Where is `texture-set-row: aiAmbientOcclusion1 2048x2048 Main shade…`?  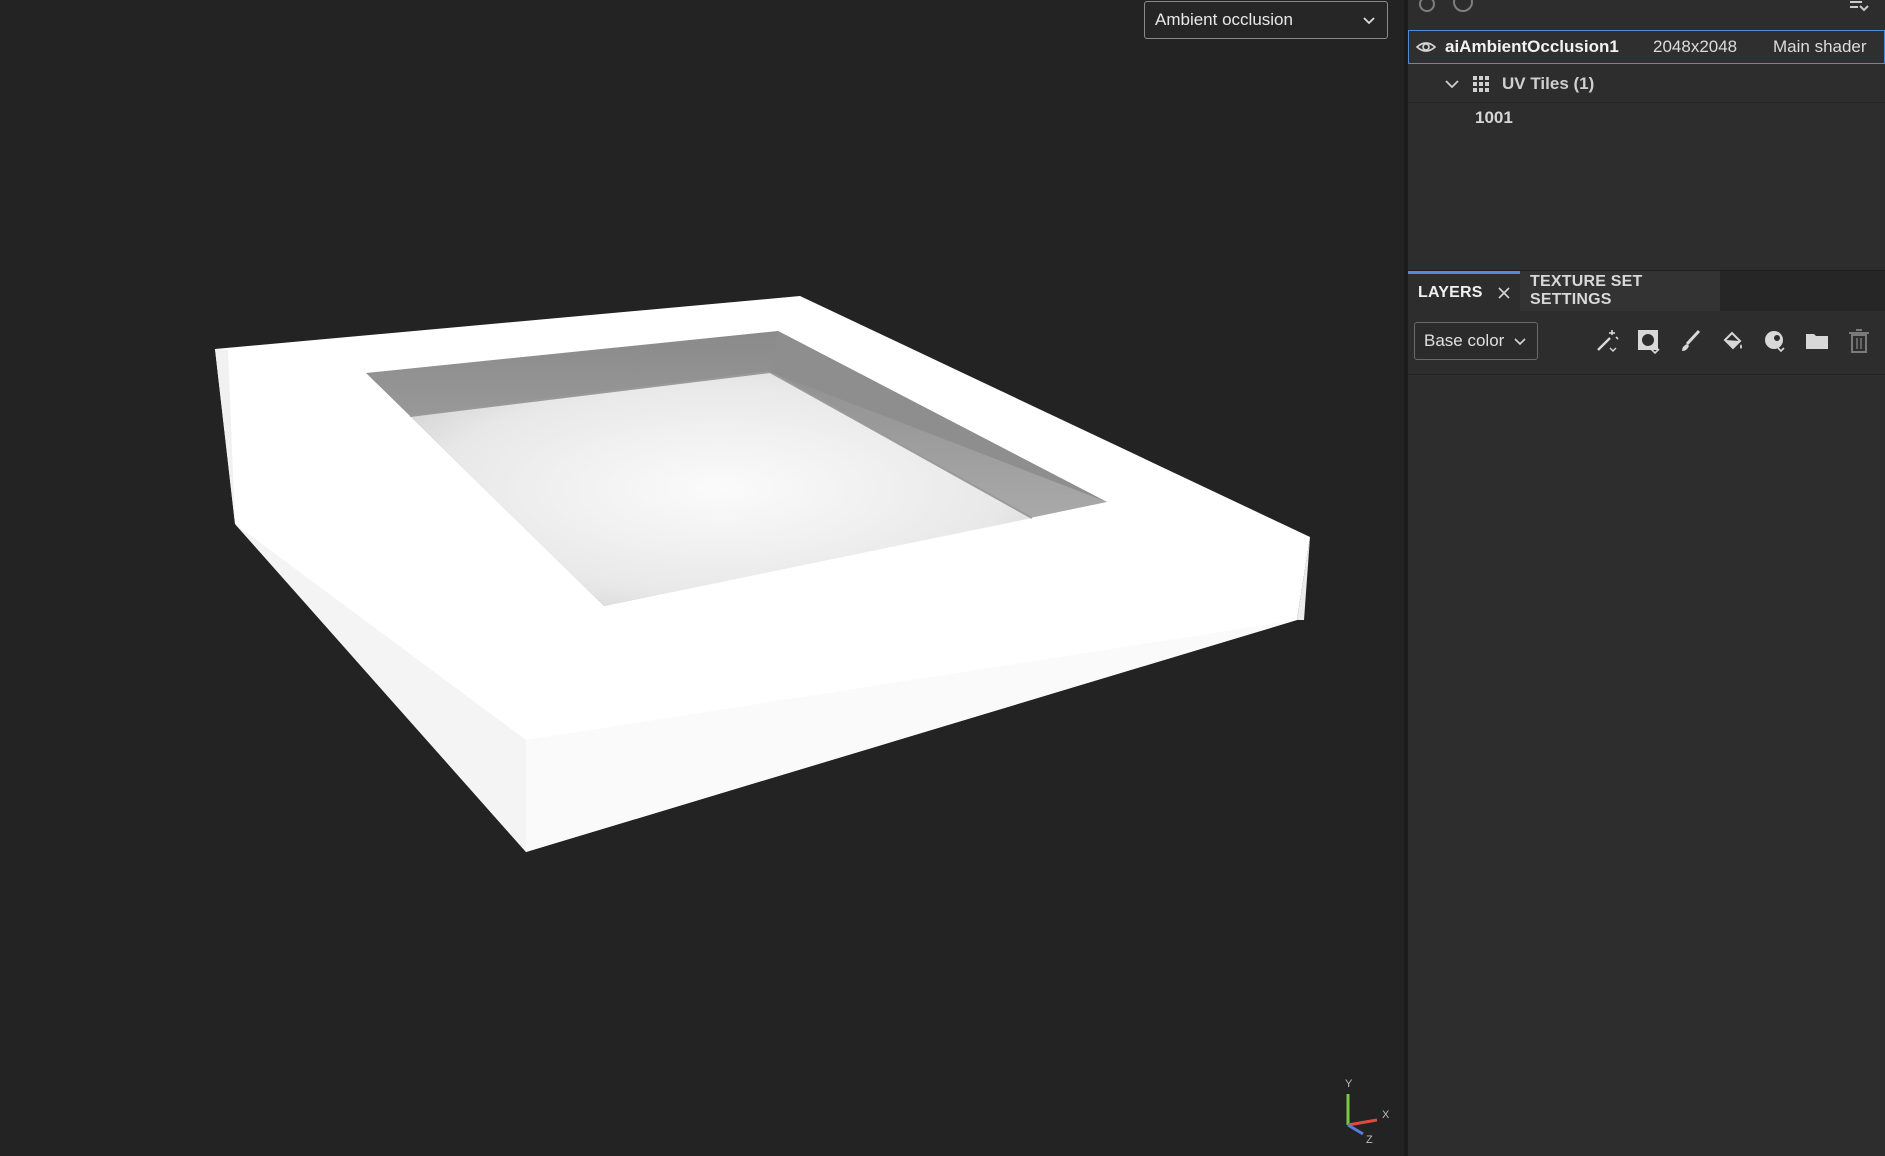 texture-set-row: aiAmbientOcclusion1 2048x2048 Main shade… is located at coordinates (1646, 47).